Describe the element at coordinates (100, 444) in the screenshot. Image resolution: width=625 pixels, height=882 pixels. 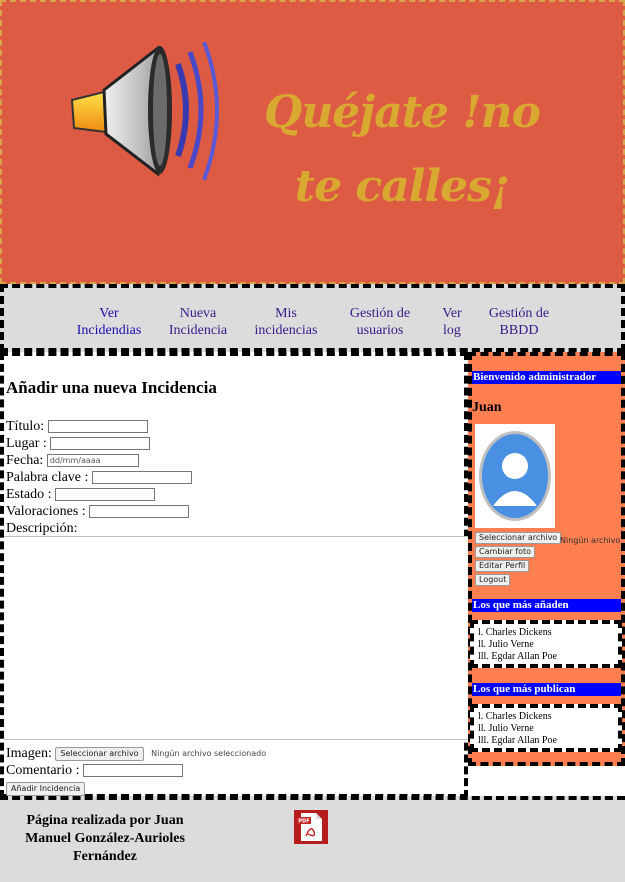
I see `lugar-input` at that location.